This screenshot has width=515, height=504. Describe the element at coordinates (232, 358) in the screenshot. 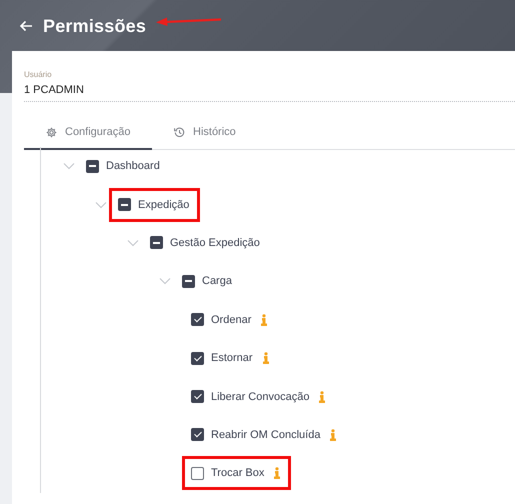

I see `tree-item-label: Estornar` at that location.